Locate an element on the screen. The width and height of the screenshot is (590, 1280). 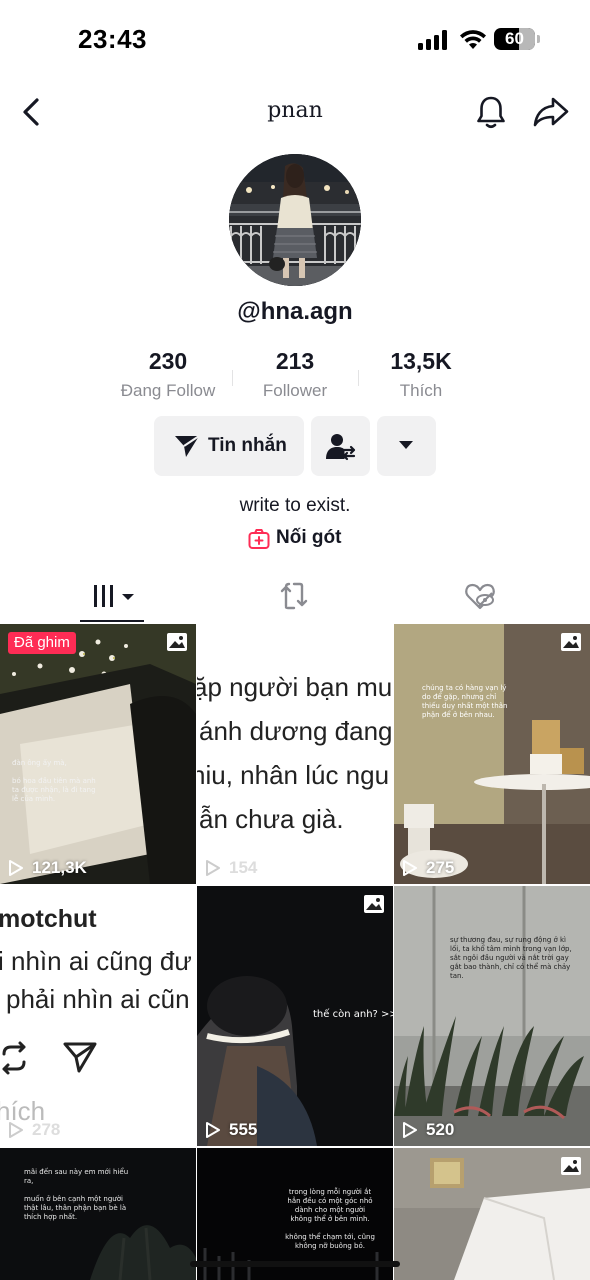
tab-videos is located at coordinates (98, 597).